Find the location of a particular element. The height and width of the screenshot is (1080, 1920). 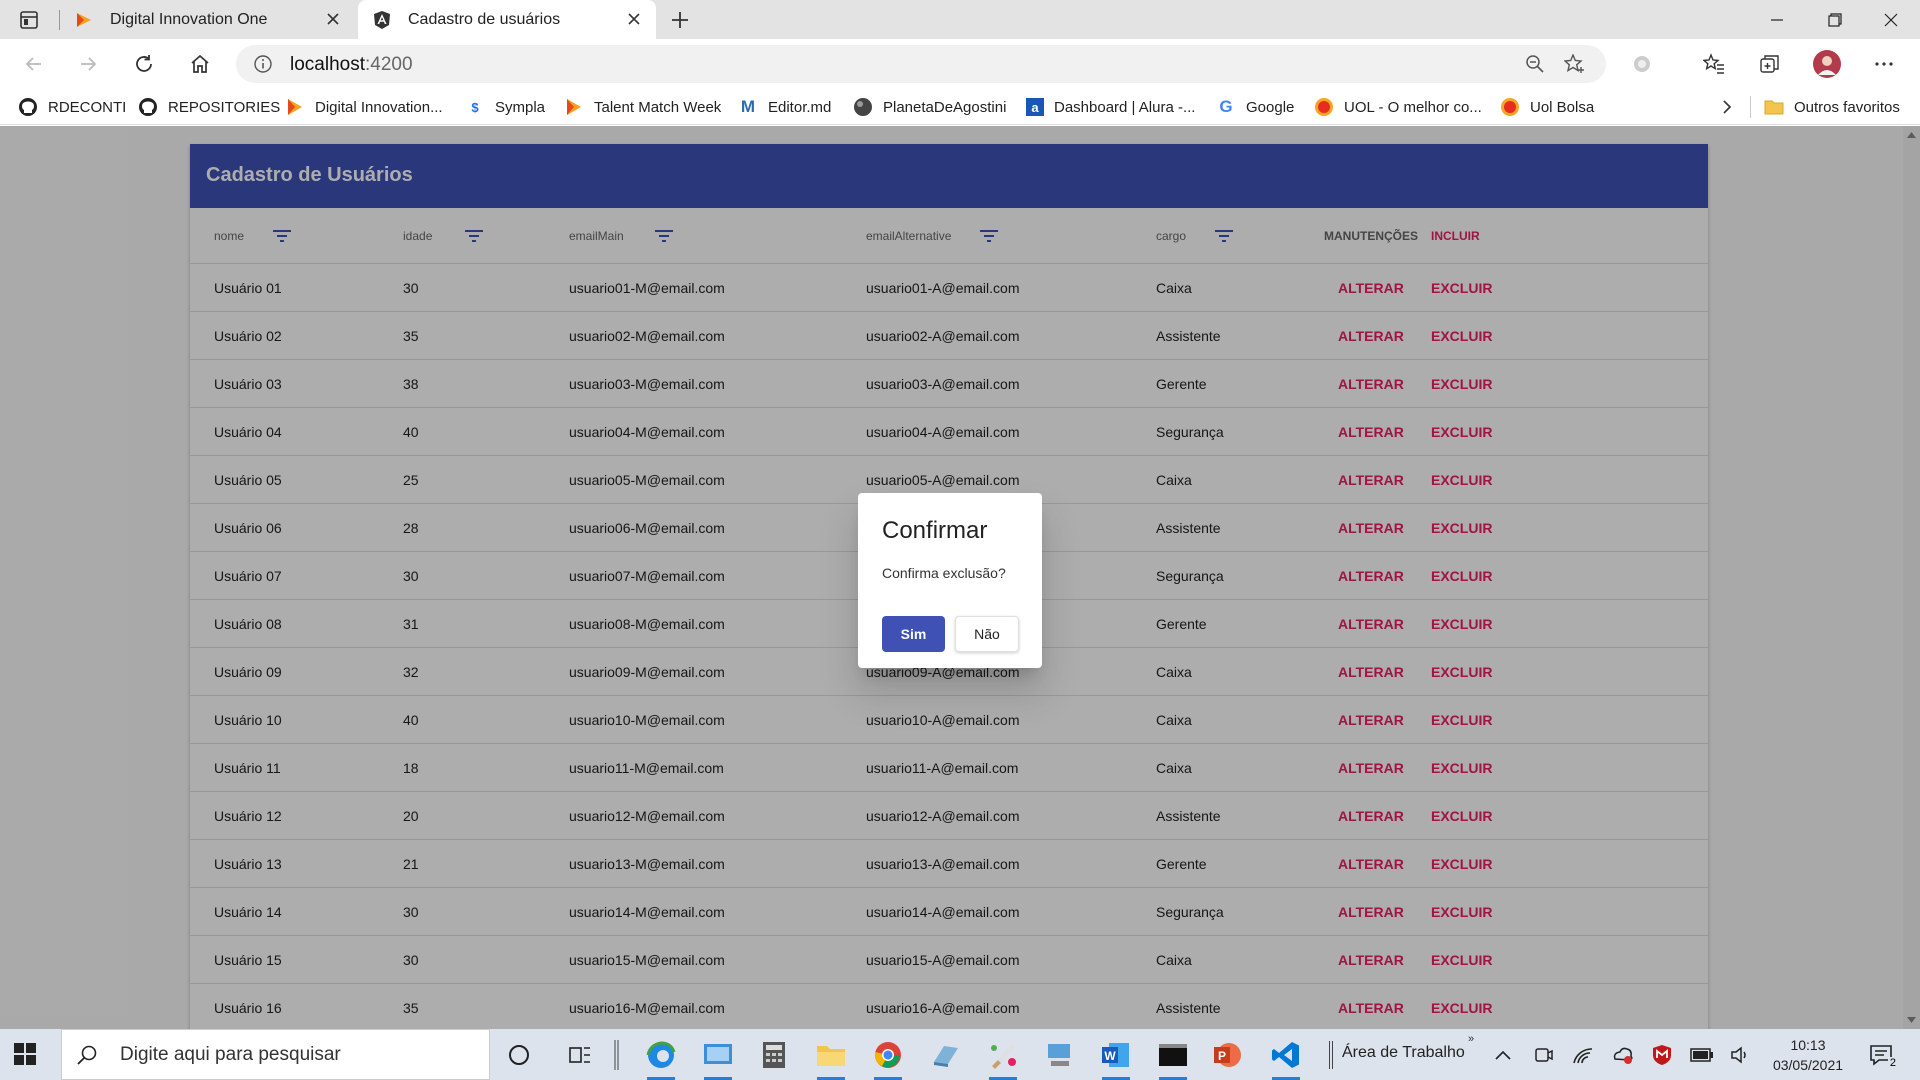

terminal-icon is located at coordinates (1173, 1059).